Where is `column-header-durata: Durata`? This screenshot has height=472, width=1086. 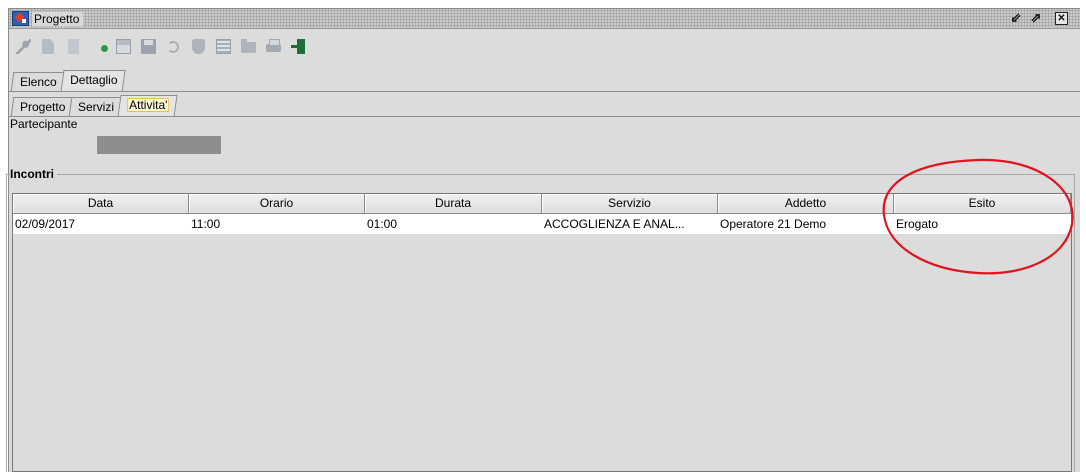
column-header-durata: Durata is located at coordinates (453, 204).